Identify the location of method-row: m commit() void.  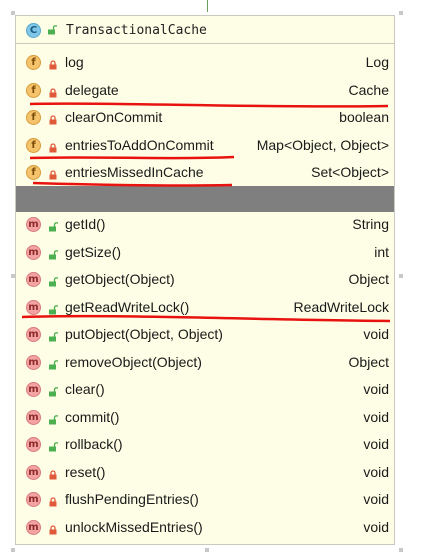
(205, 417).